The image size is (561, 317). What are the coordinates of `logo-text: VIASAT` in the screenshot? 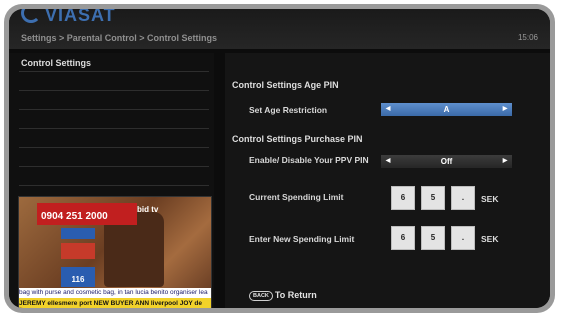 It's located at (80, 17).